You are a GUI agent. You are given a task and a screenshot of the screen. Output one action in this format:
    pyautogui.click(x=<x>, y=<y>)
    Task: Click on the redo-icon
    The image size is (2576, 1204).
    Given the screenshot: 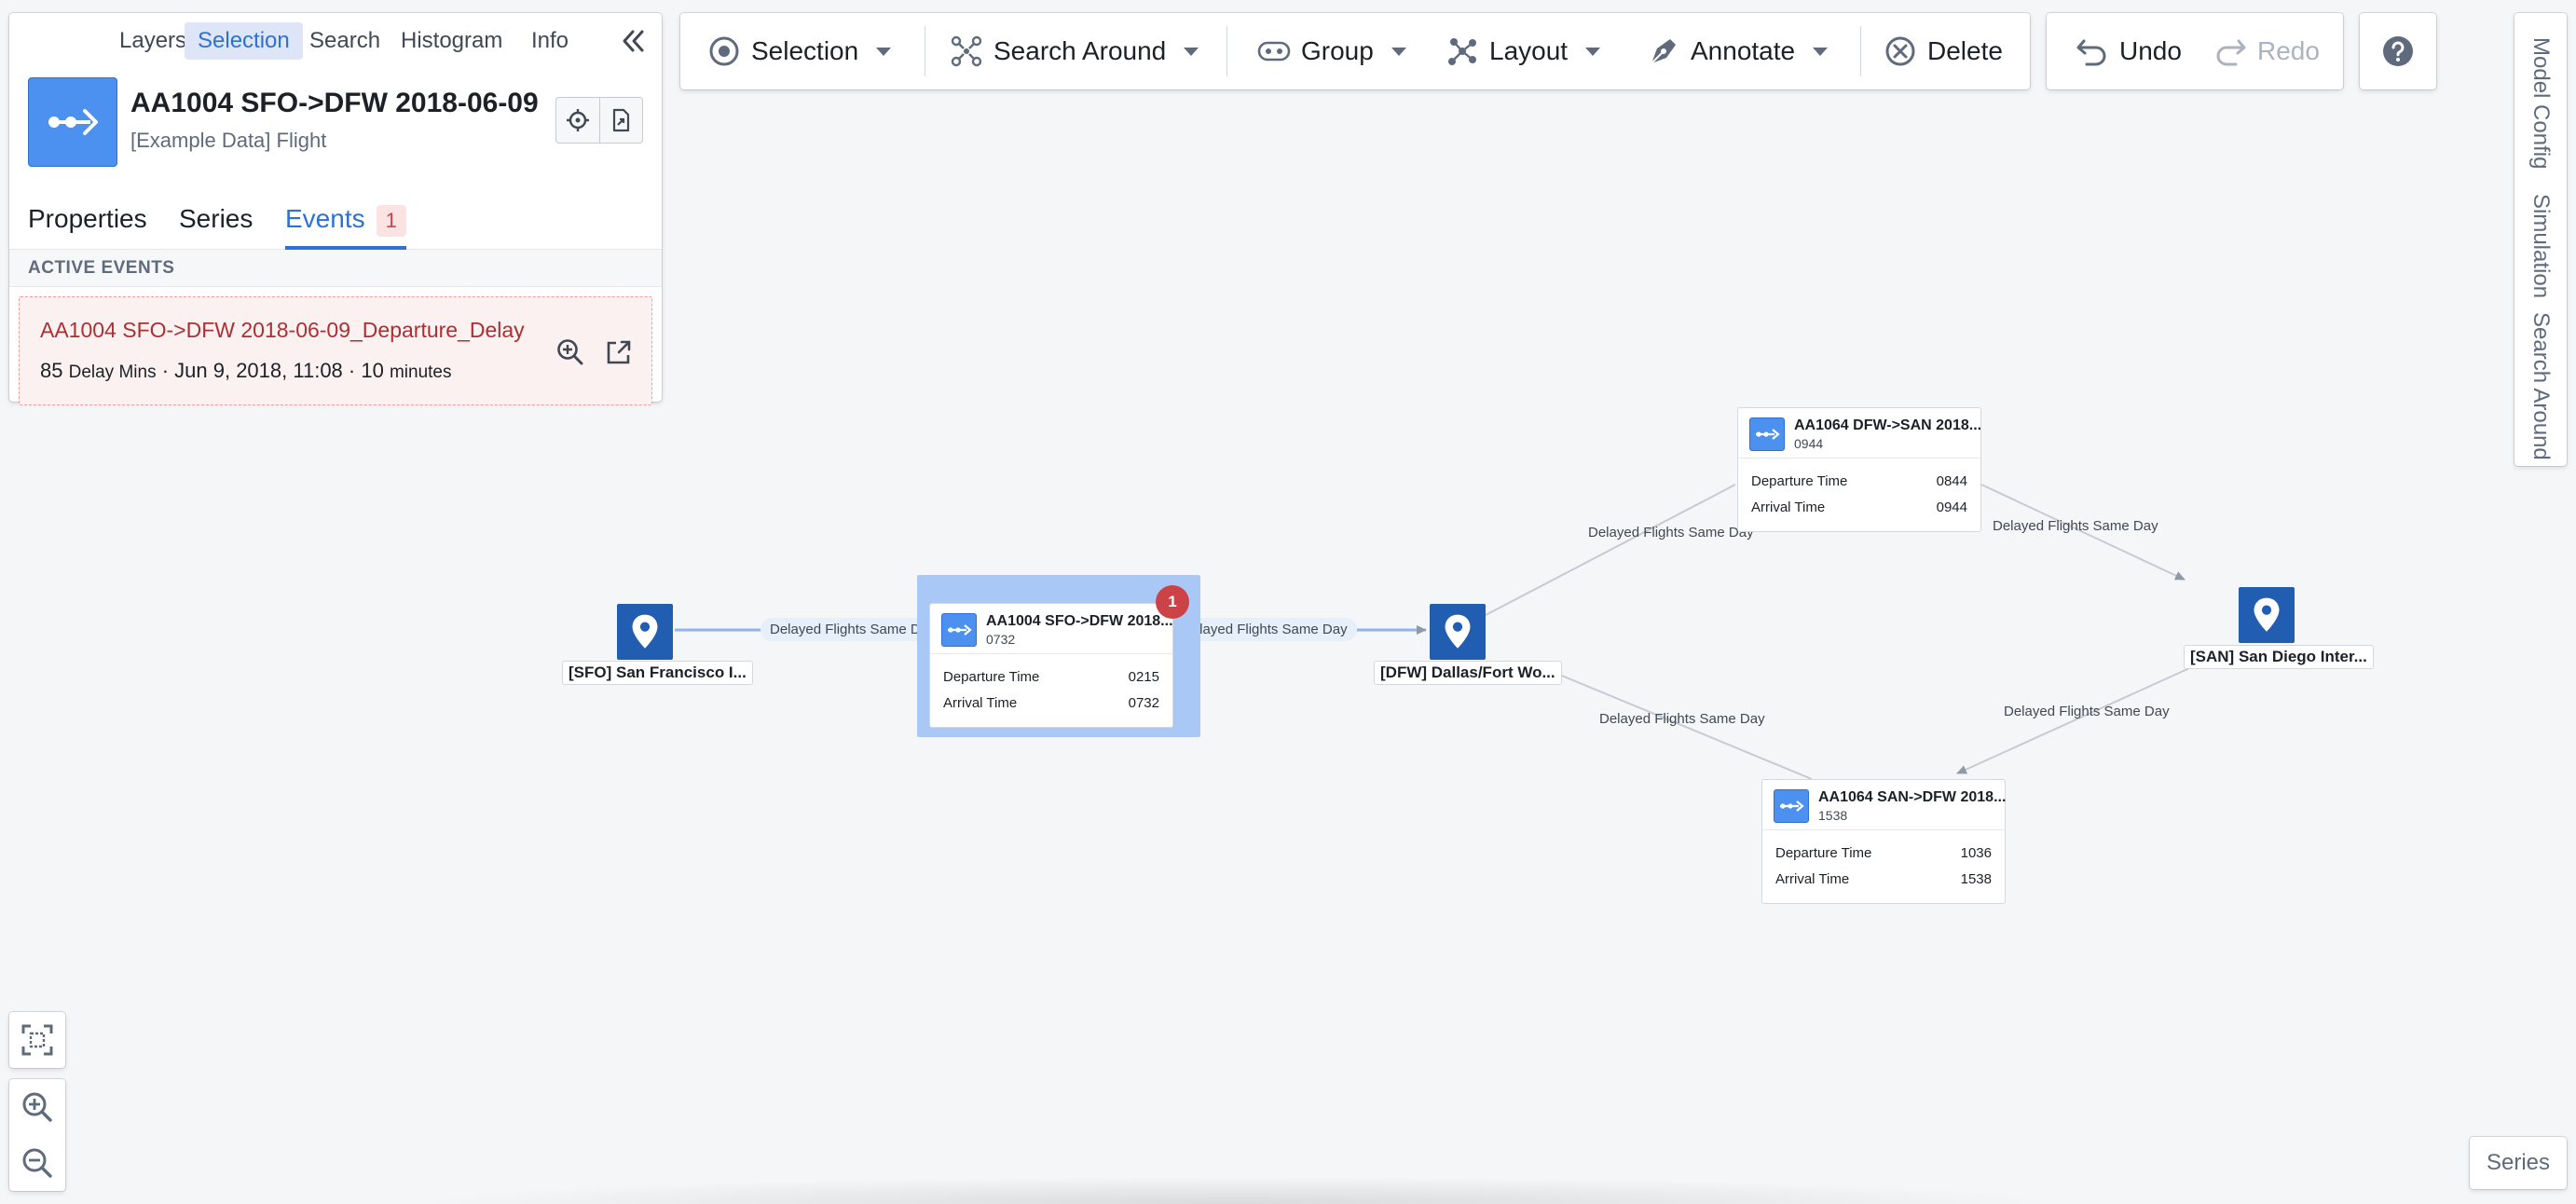 What is the action you would take?
    pyautogui.click(x=2231, y=52)
    